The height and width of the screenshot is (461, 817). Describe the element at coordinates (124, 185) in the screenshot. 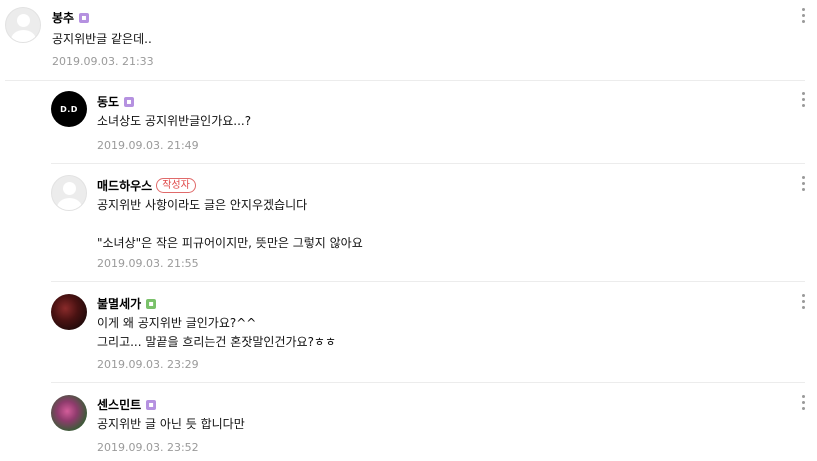

I see `author-name: 매드하우스` at that location.